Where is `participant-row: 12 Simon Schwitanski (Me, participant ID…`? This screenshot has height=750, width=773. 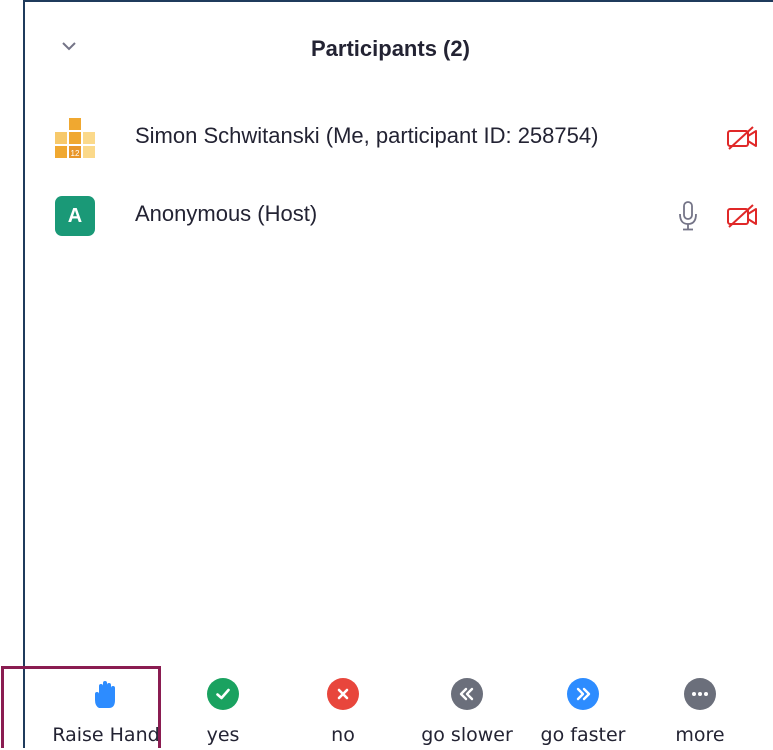
participant-row: 12 Simon Schwitanski (Me, participant ID… is located at coordinates (399, 138).